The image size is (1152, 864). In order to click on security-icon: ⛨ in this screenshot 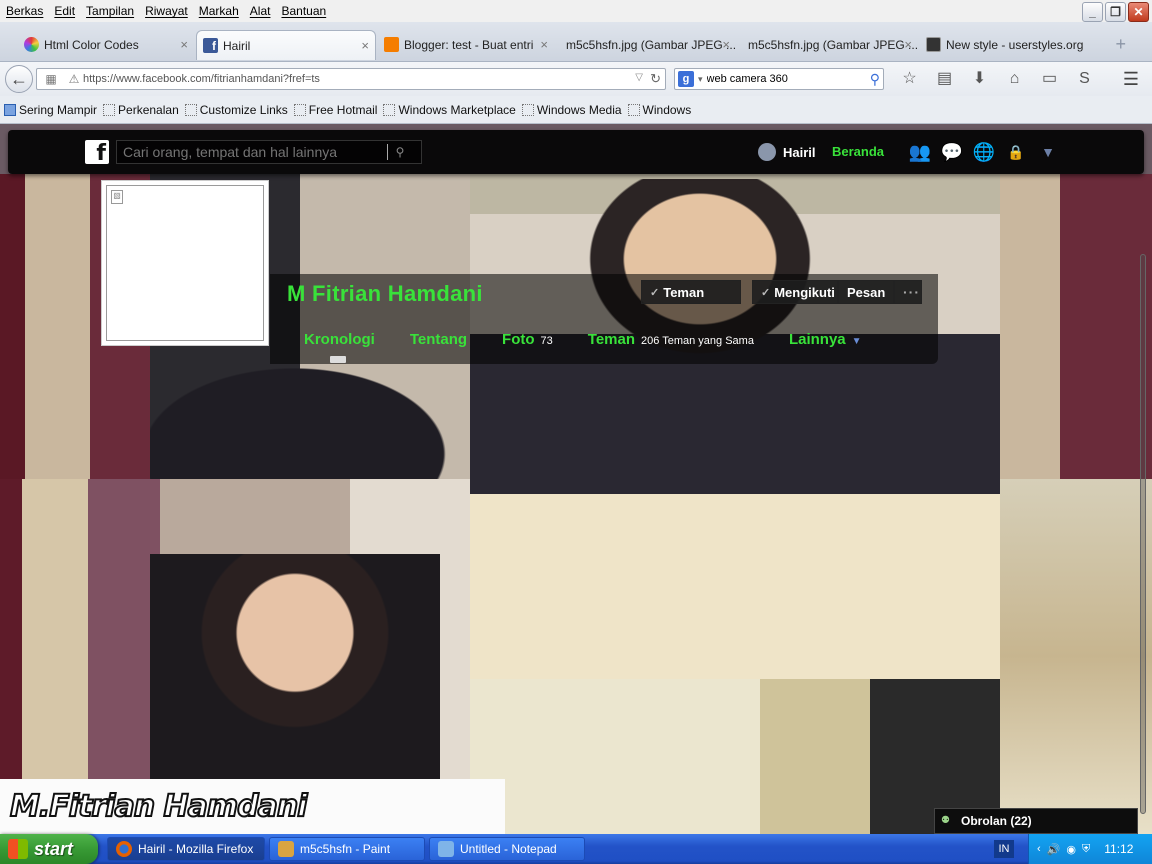, I will do `click(1086, 849)`.